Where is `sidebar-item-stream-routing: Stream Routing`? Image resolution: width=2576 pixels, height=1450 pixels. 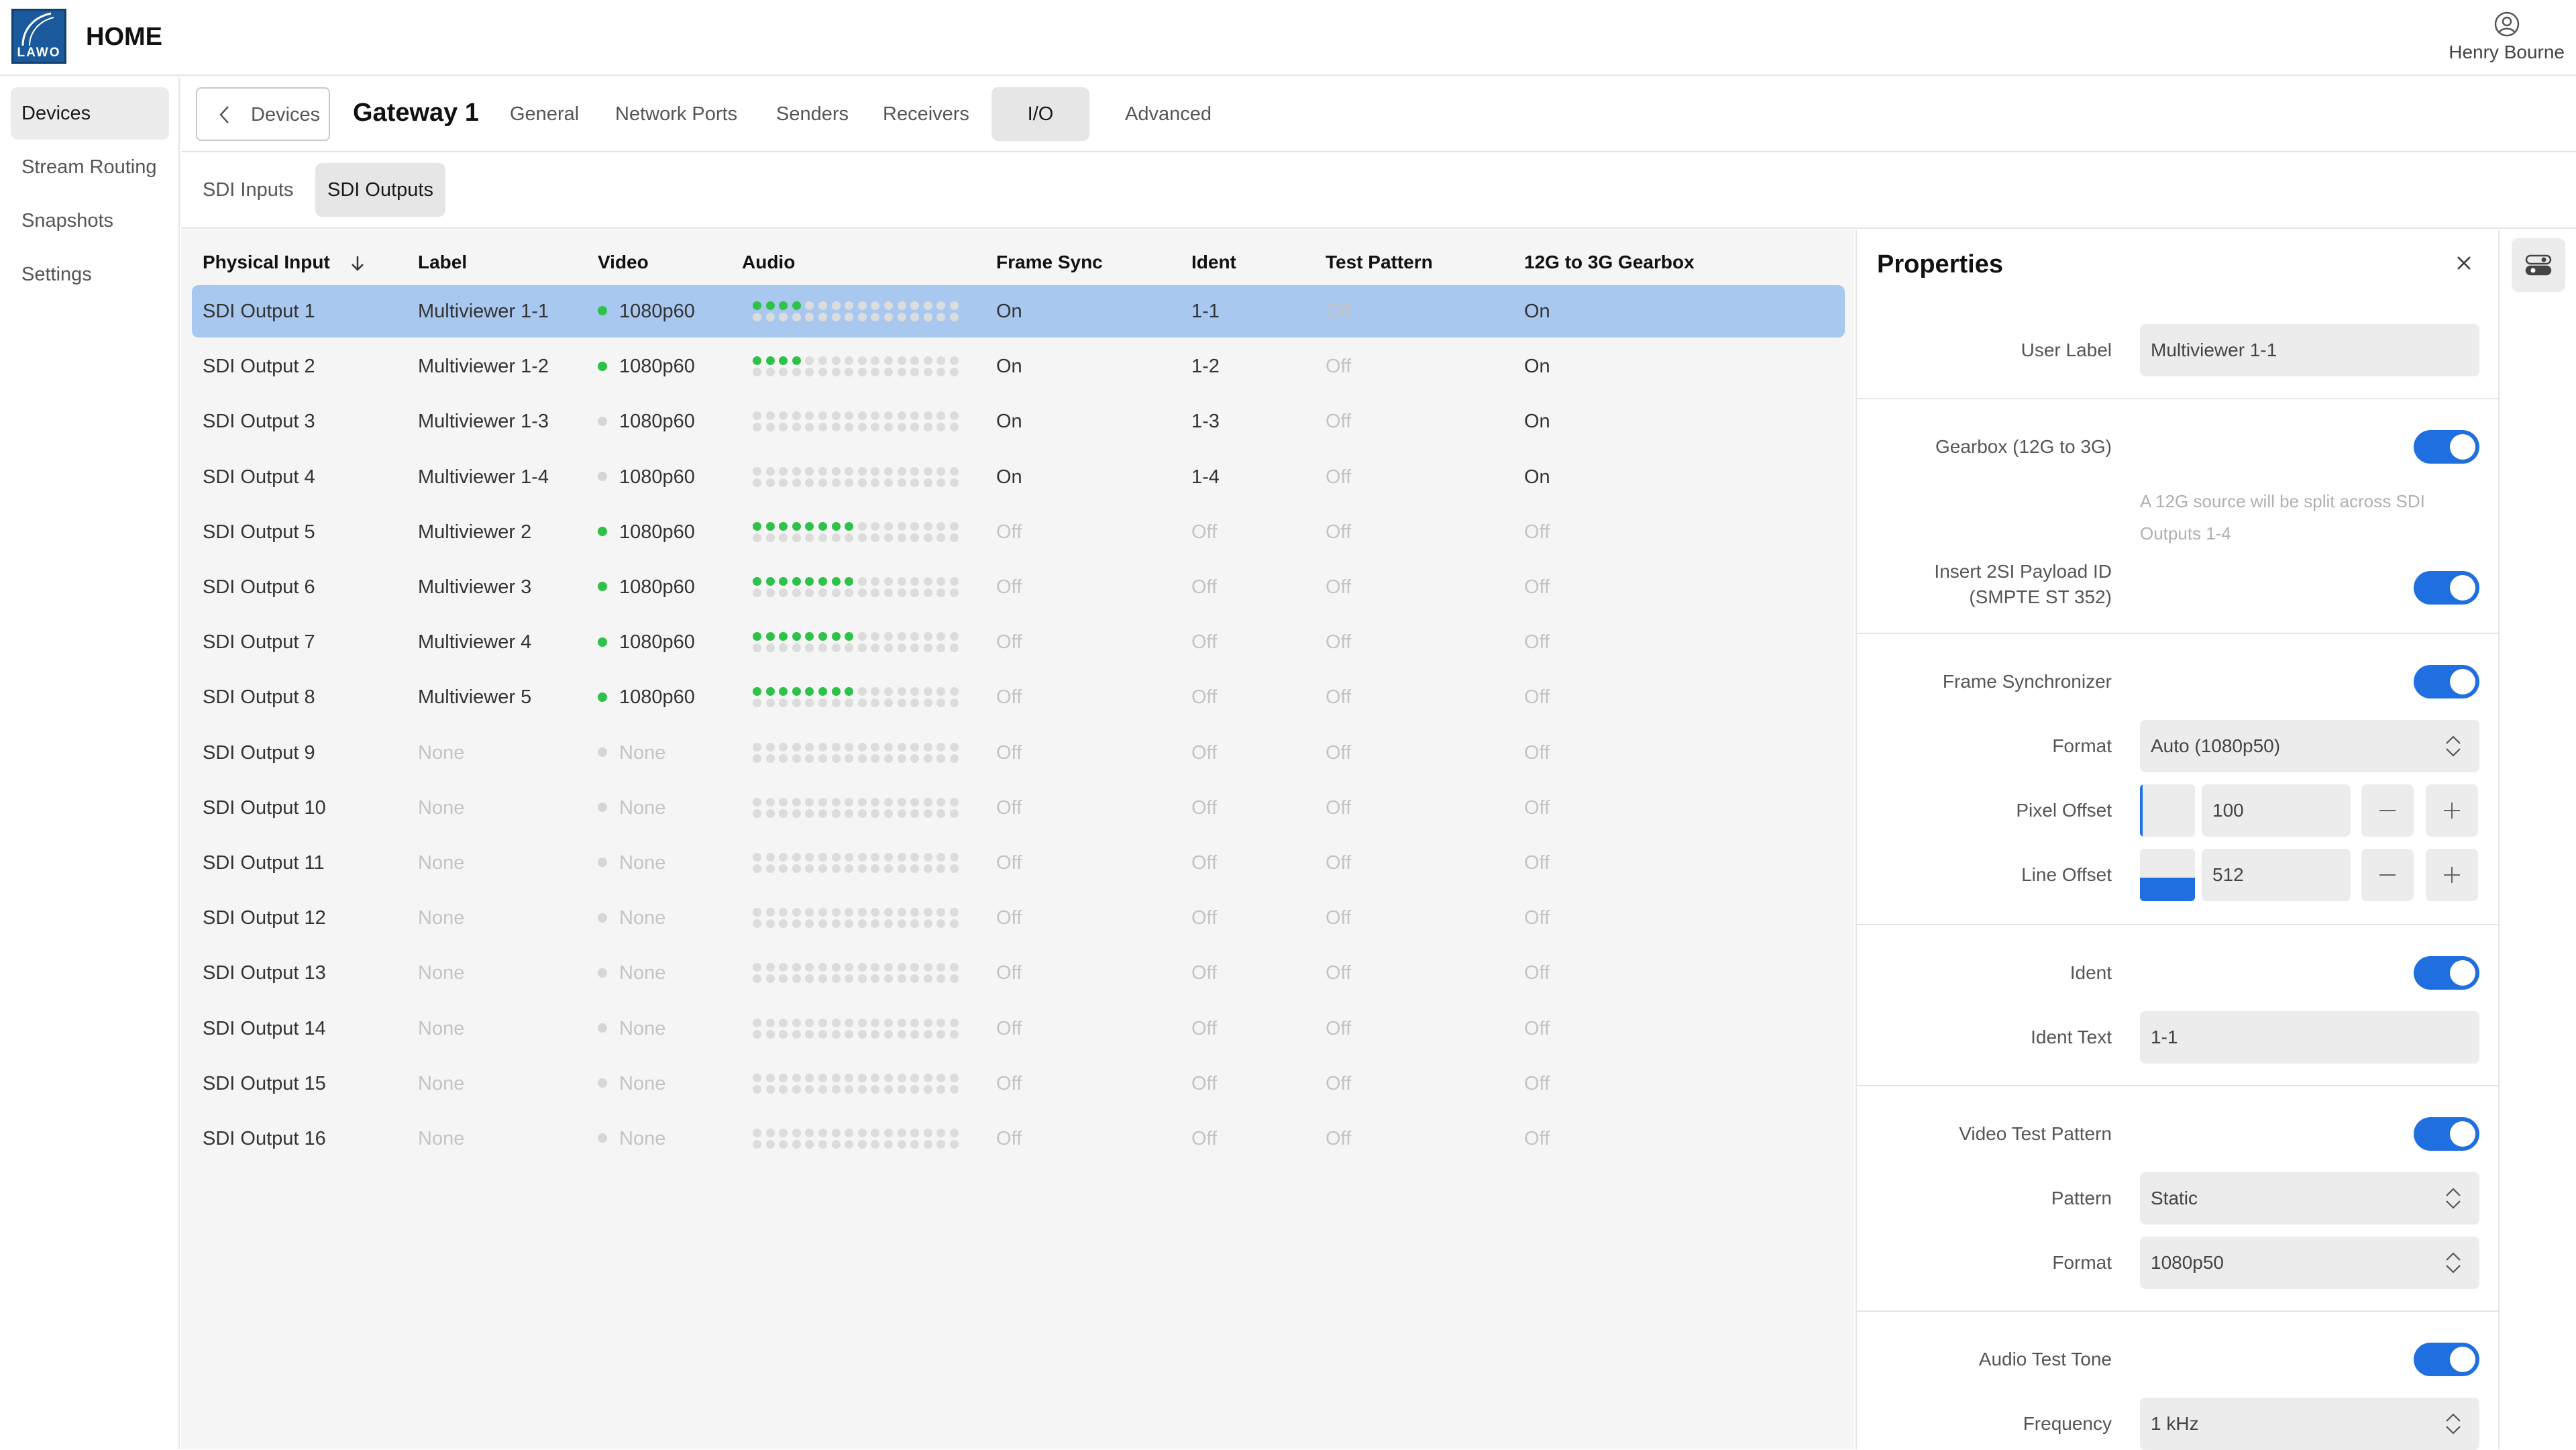 sidebar-item-stream-routing: Stream Routing is located at coordinates (90, 167).